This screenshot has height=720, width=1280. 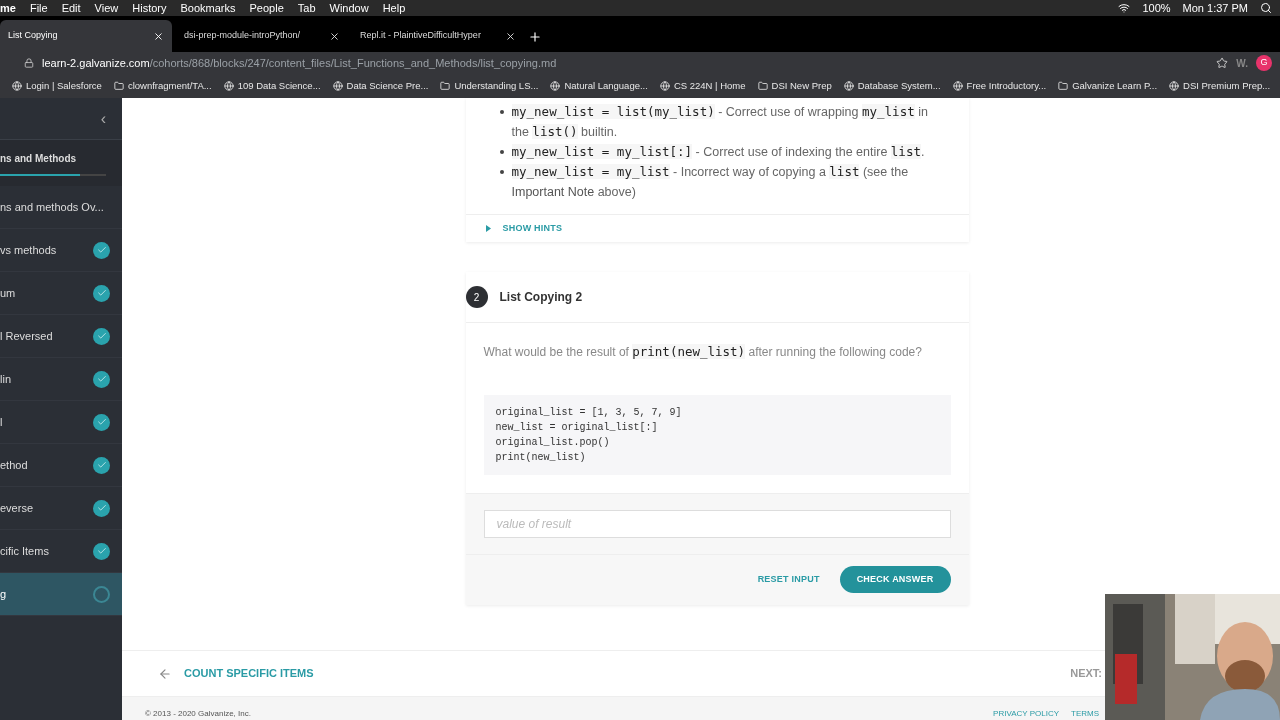 I want to click on browser-tab: Repl.it - PlaintiveDifficultHyper, so click(x=438, y=36).